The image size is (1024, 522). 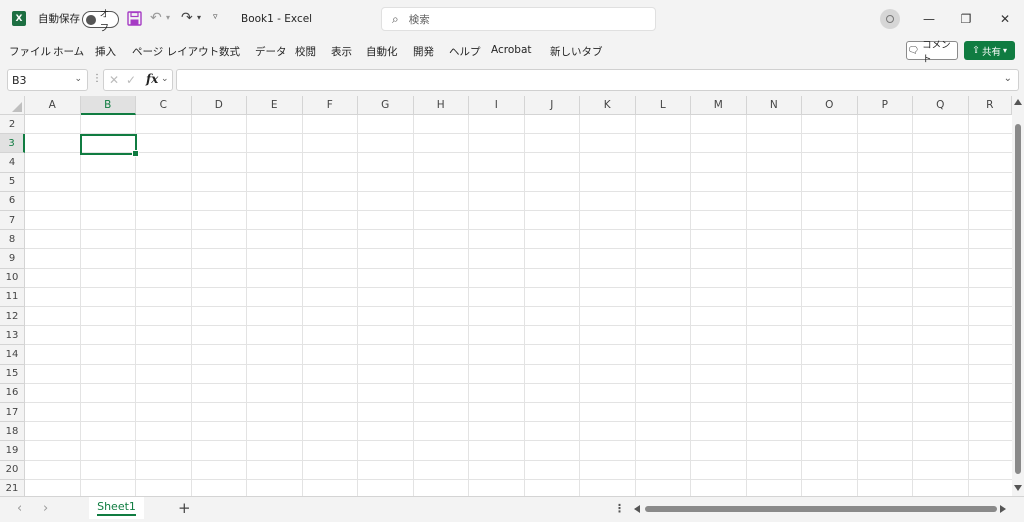 I want to click on horizontal-scrollbar, so click(x=821, y=509).